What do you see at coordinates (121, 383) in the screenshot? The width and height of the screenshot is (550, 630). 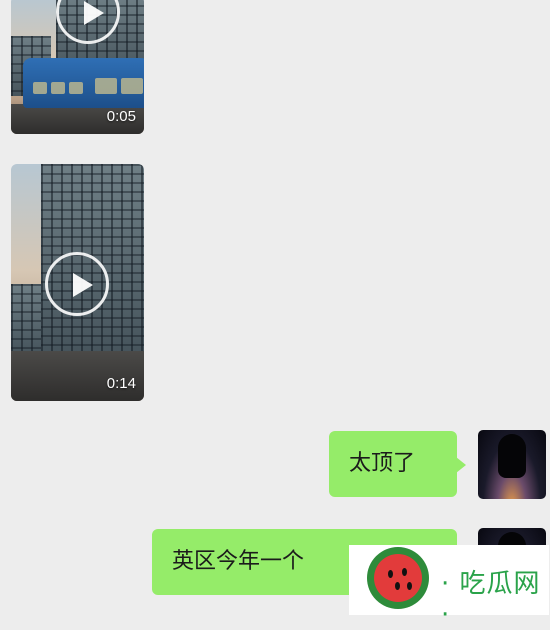 I see `video-duration: 0:14` at bounding box center [121, 383].